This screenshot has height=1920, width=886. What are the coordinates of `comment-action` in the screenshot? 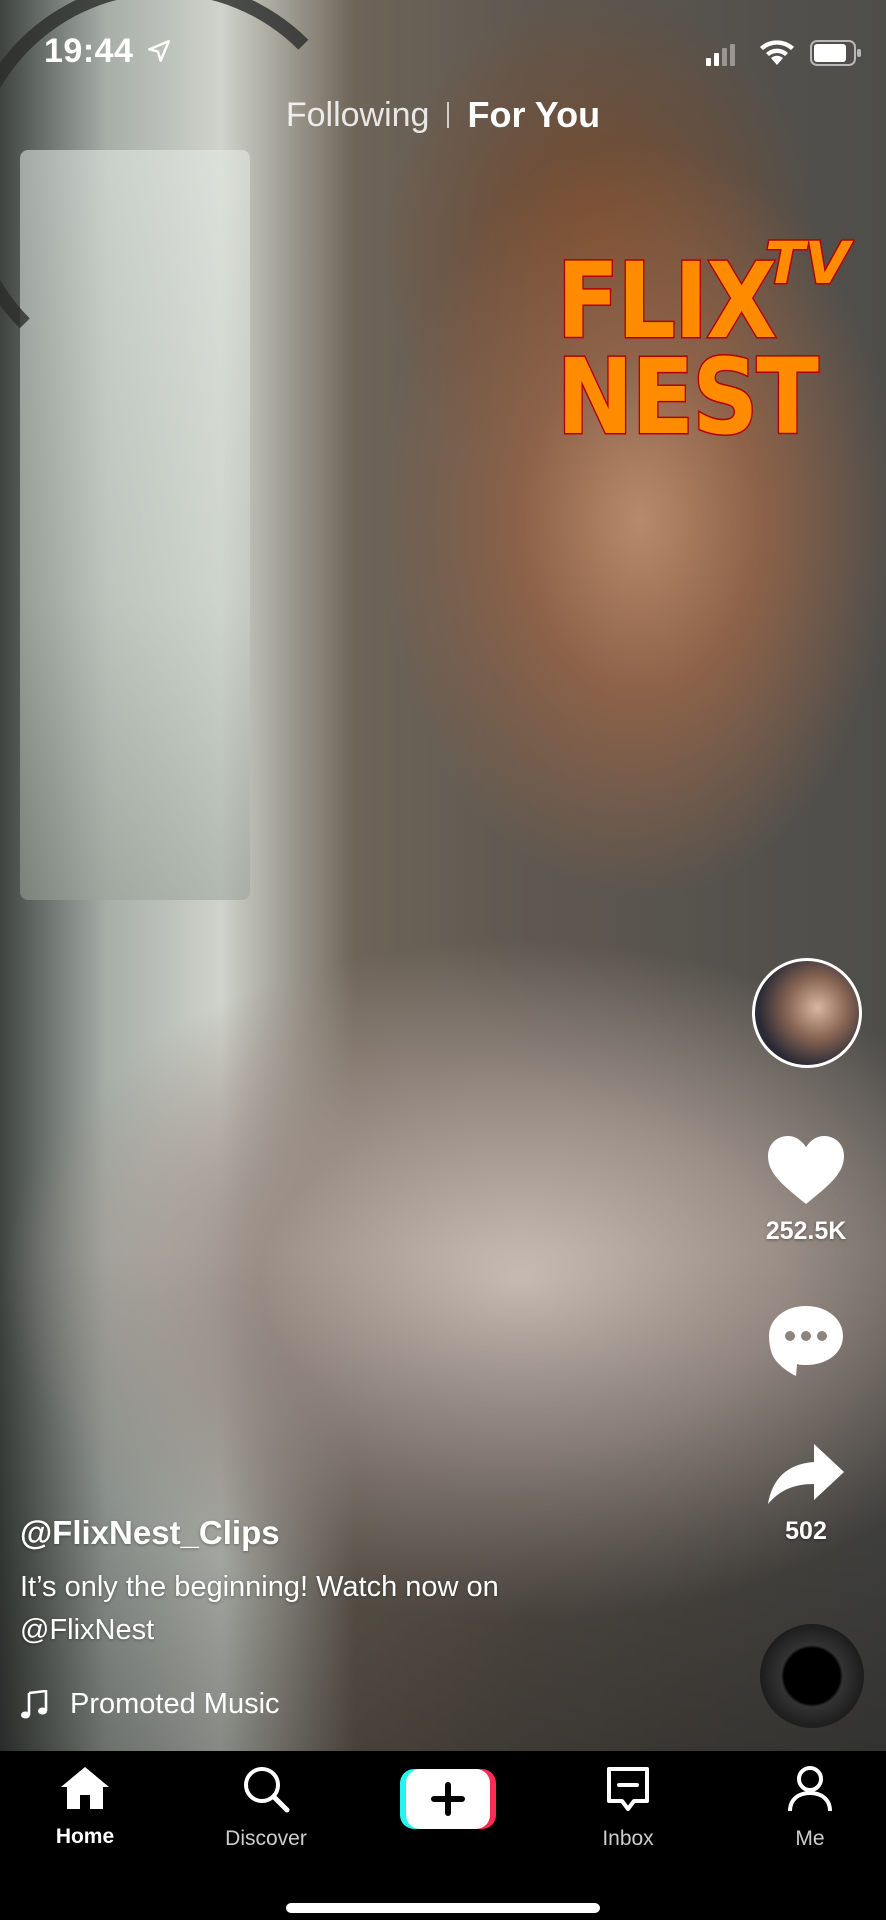 It's located at (806, 1342).